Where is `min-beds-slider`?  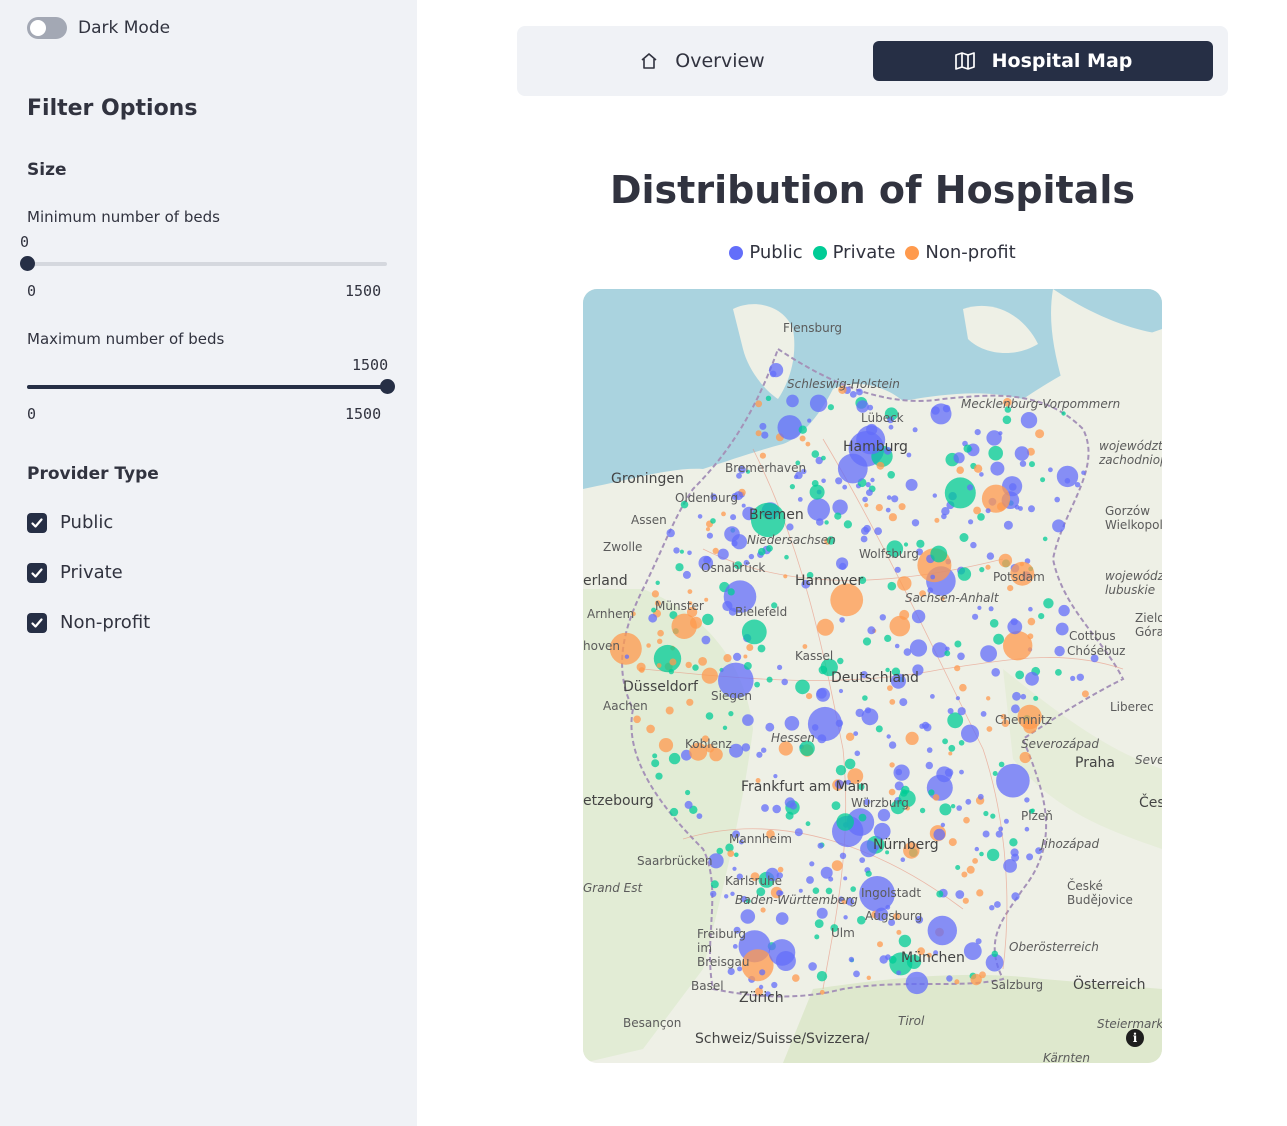 min-beds-slider is located at coordinates (203, 263).